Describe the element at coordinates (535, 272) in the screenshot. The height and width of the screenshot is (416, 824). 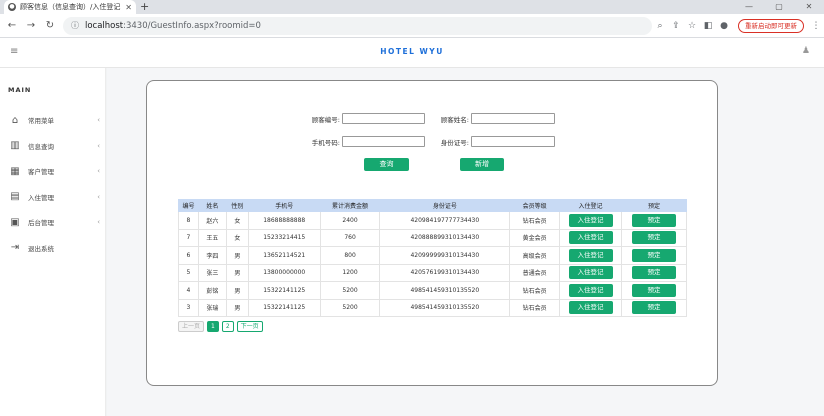
I see `cell-level: 普通会员` at that location.